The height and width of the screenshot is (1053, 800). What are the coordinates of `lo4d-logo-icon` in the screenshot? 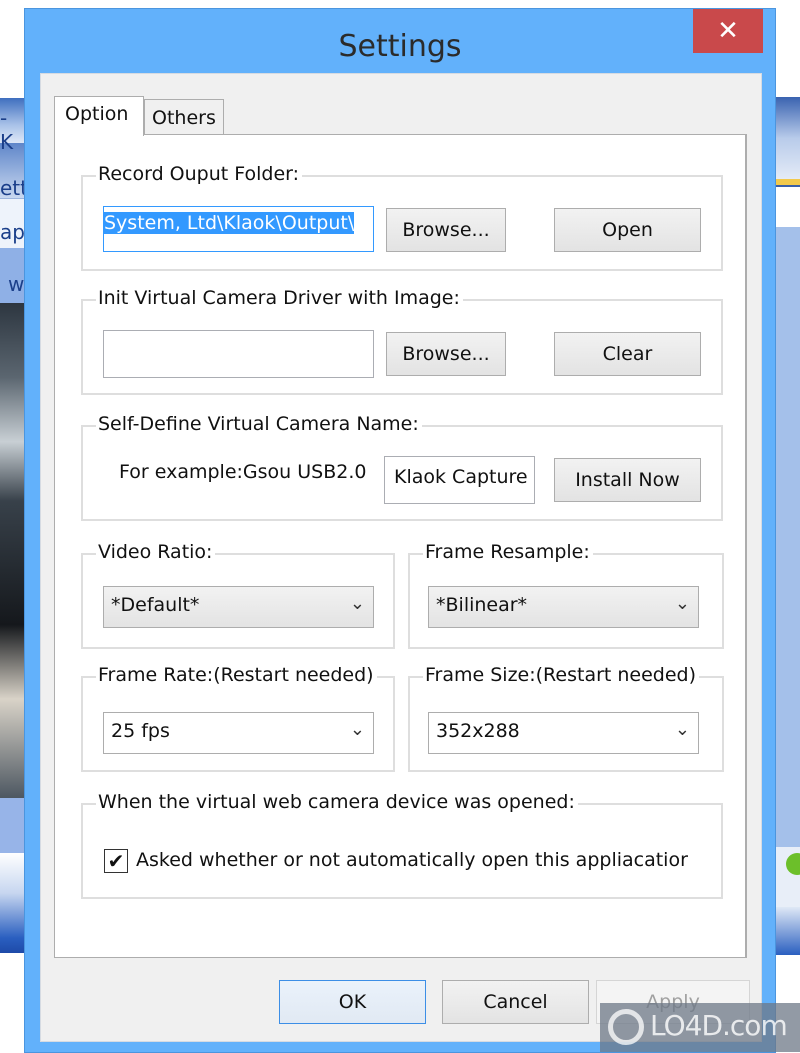 It's located at (626, 1027).